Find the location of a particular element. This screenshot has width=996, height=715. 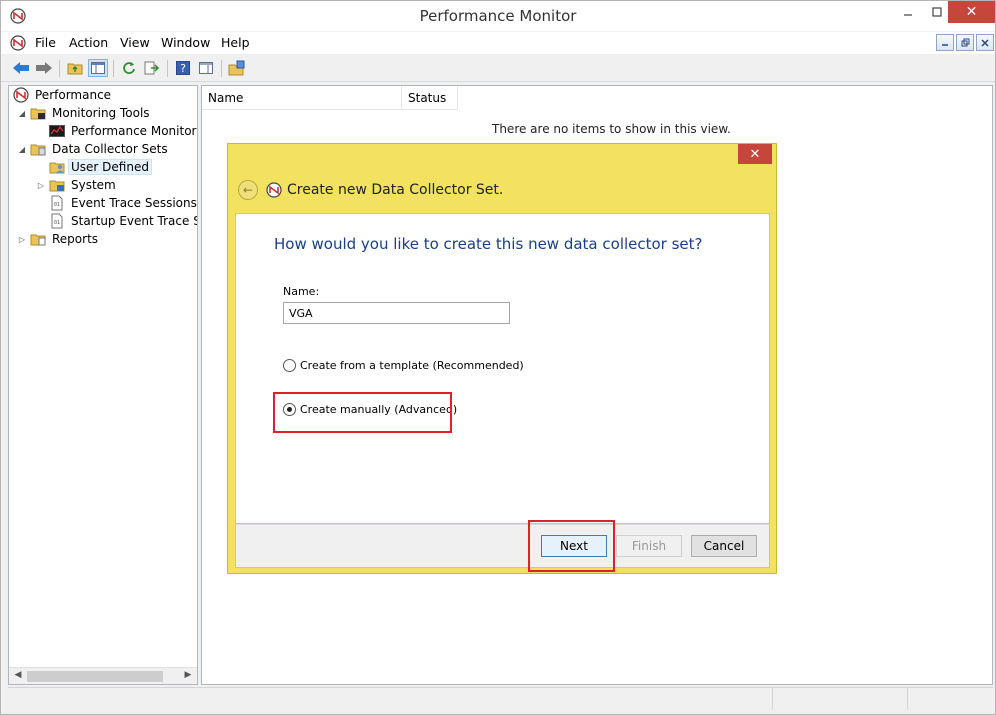

new-set-icon is located at coordinates (236, 68).